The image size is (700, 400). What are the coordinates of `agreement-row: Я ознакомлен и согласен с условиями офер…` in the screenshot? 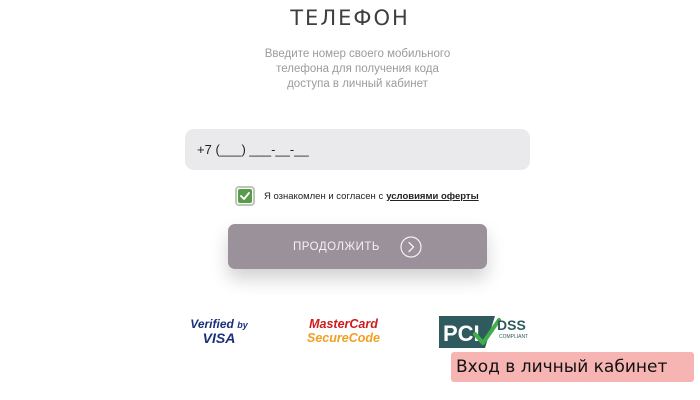 It's located at (357, 196).